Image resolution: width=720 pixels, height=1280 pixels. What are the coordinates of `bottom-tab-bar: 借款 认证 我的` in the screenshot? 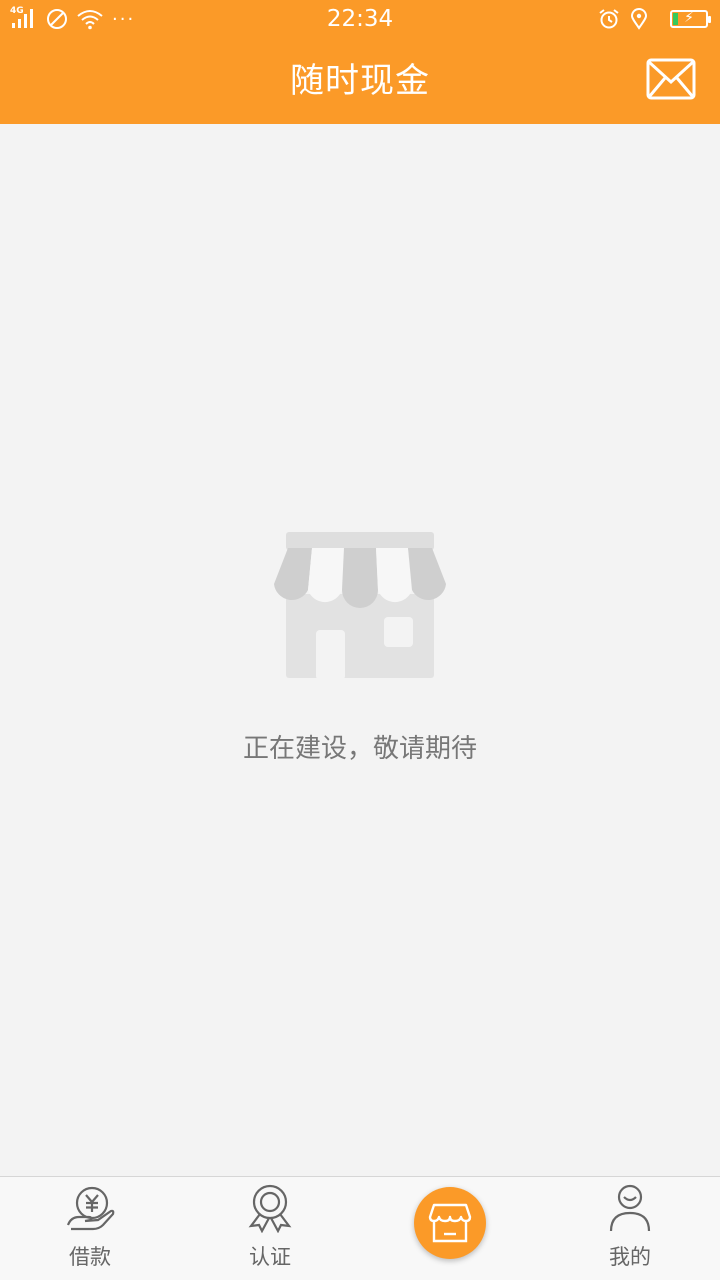 It's located at (360, 1228).